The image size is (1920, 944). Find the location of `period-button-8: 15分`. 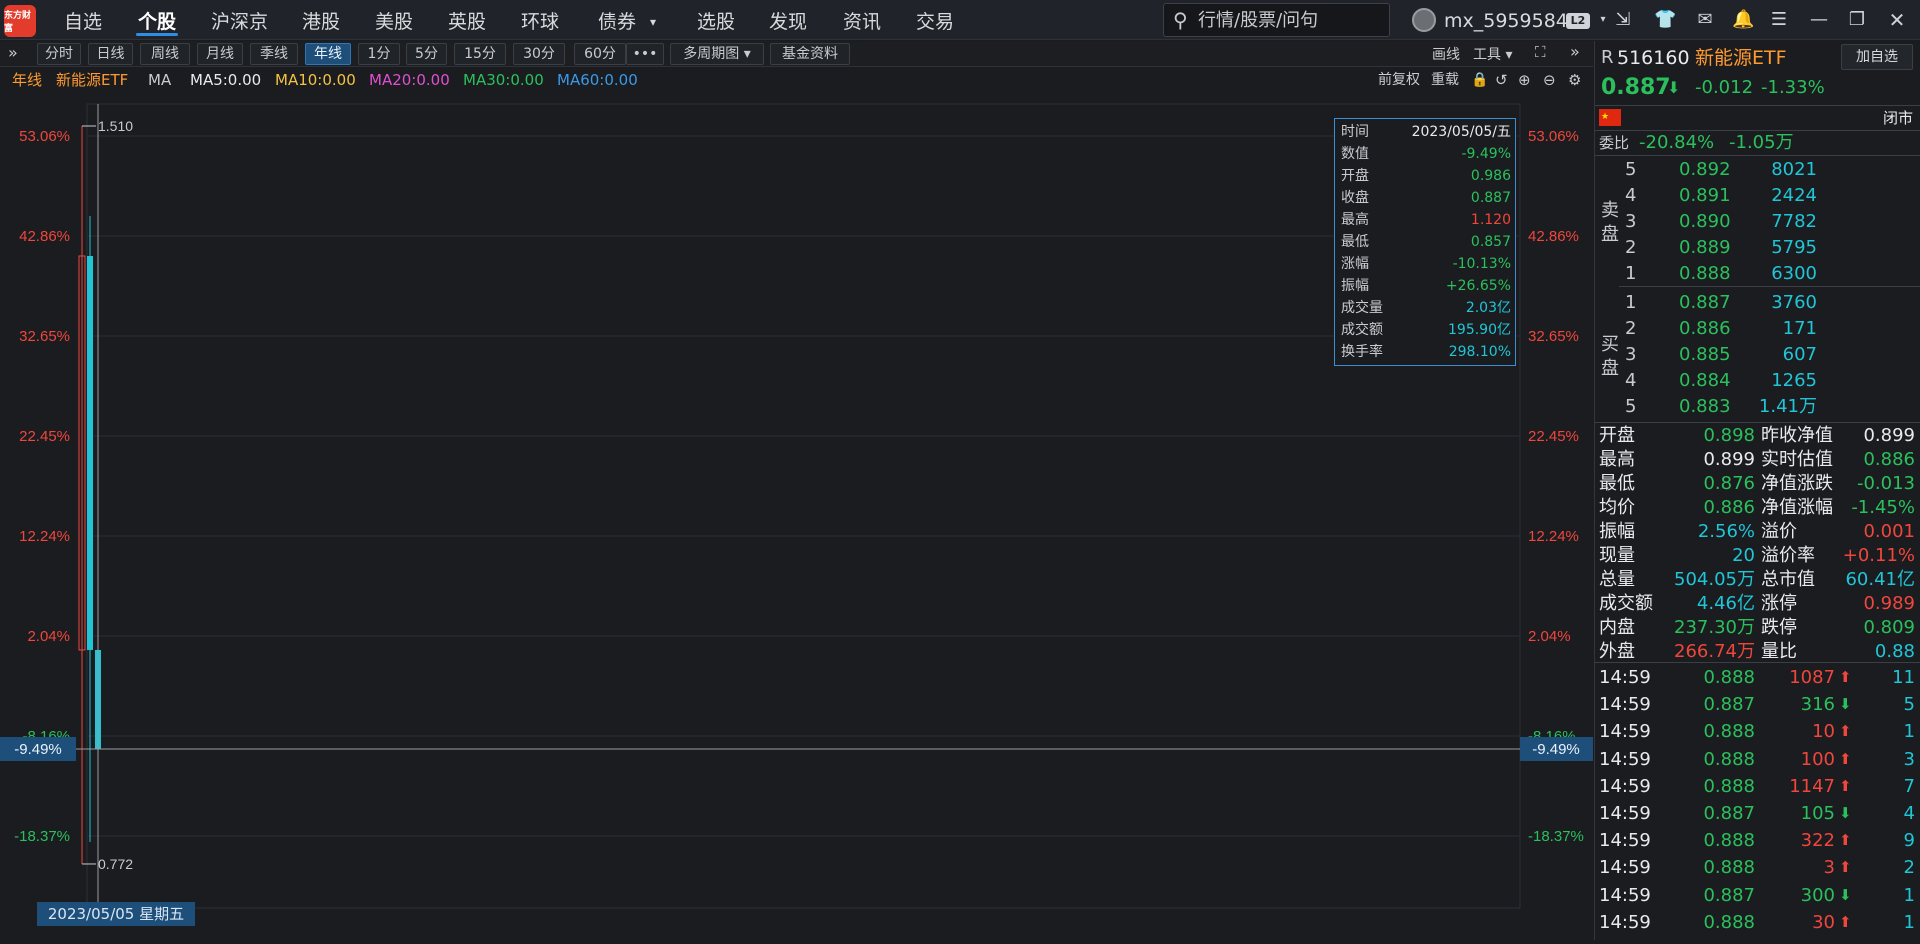

period-button-8: 15分 is located at coordinates (480, 54).